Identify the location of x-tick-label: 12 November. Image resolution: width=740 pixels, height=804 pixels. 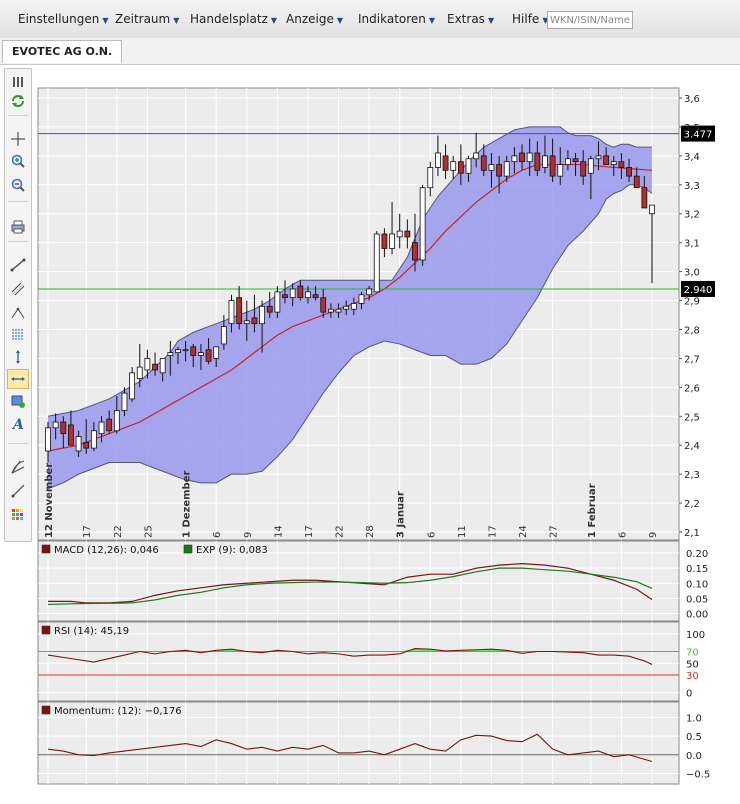
(49, 500).